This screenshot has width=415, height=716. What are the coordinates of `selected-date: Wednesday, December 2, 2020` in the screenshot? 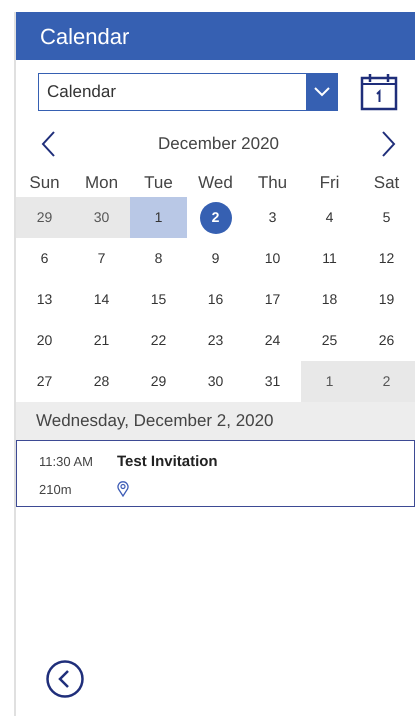 It's located at (155, 421).